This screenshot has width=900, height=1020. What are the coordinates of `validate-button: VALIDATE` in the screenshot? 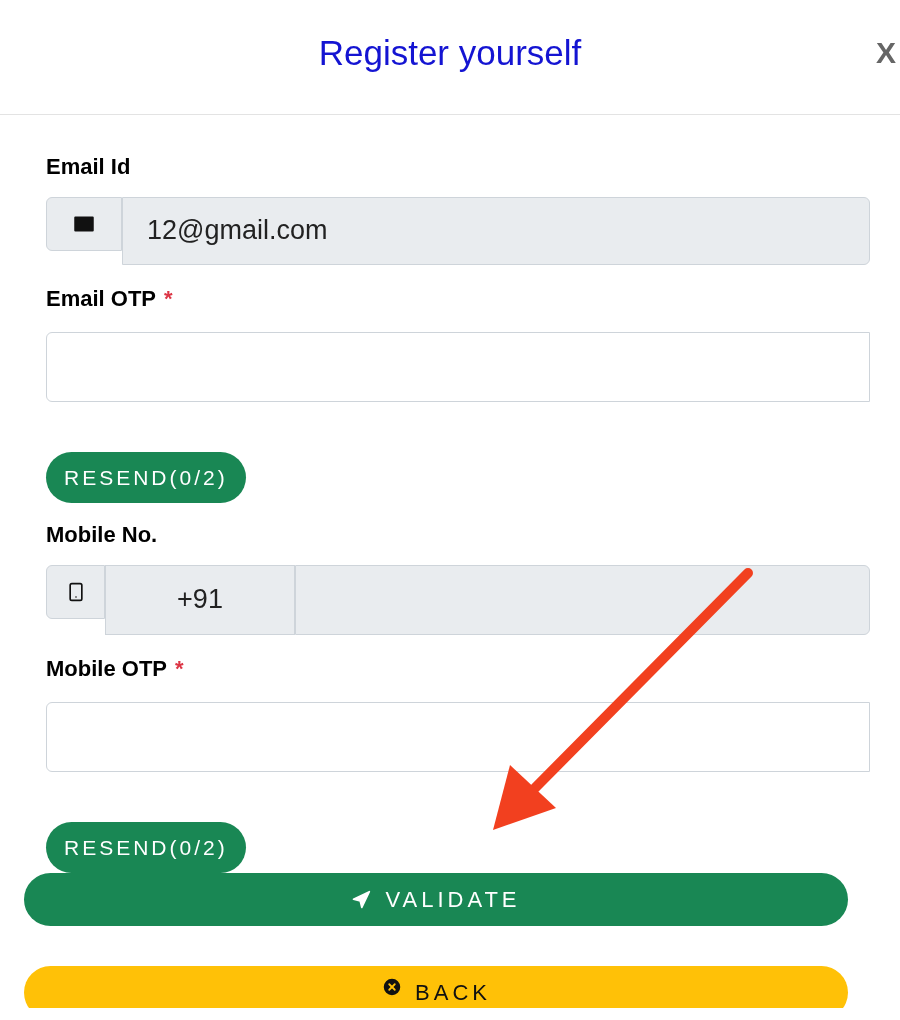 It's located at (436, 899).